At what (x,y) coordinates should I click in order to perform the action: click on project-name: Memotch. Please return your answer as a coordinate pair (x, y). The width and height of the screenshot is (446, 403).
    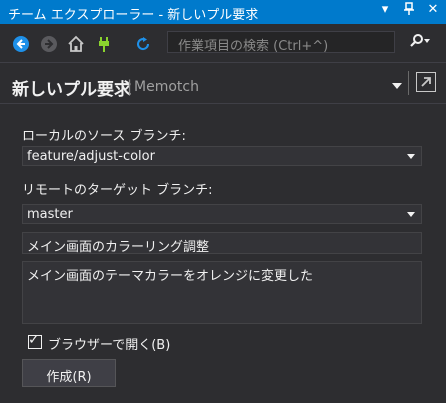
    Looking at the image, I should click on (166, 87).